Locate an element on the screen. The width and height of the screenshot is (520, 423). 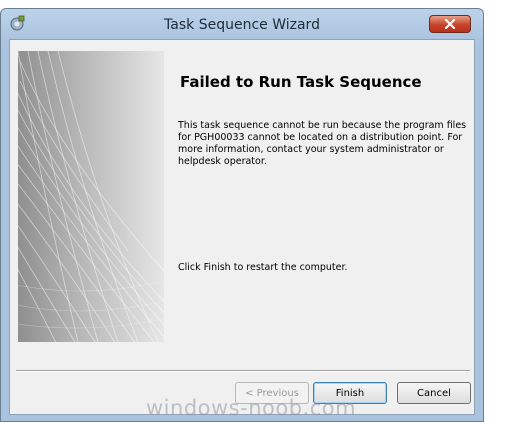
restart-note: Click Finish to restart the computer. is located at coordinates (263, 267).